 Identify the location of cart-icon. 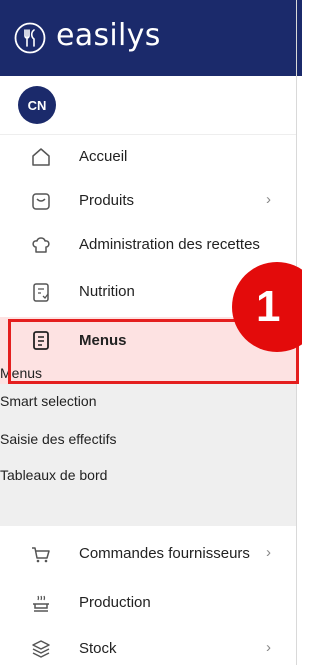
(41, 555).